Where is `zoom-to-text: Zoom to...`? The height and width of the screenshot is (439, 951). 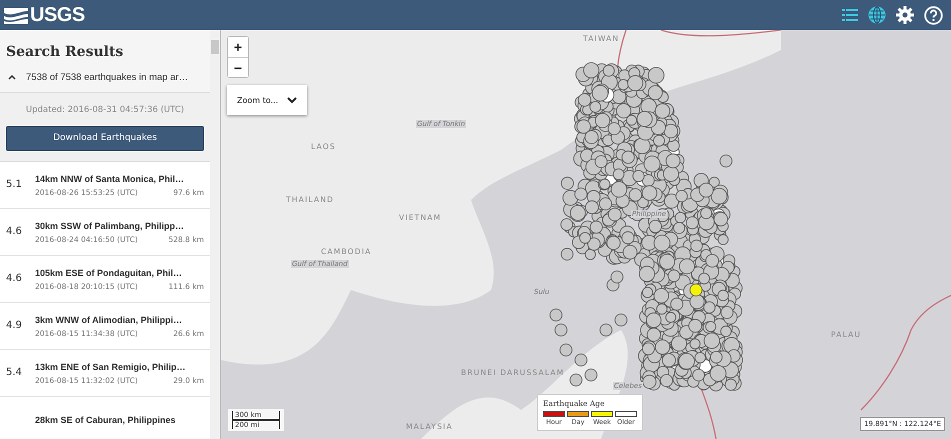 zoom-to-text: Zoom to... is located at coordinates (257, 100).